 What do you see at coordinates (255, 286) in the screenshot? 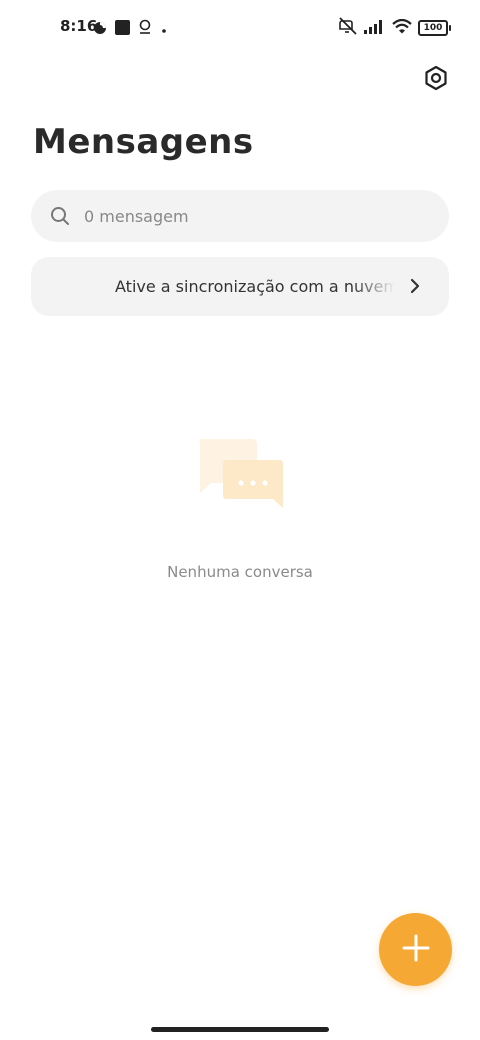
I see `sync-banner-text: Ative a sincronização com a nuvem para` at bounding box center [255, 286].